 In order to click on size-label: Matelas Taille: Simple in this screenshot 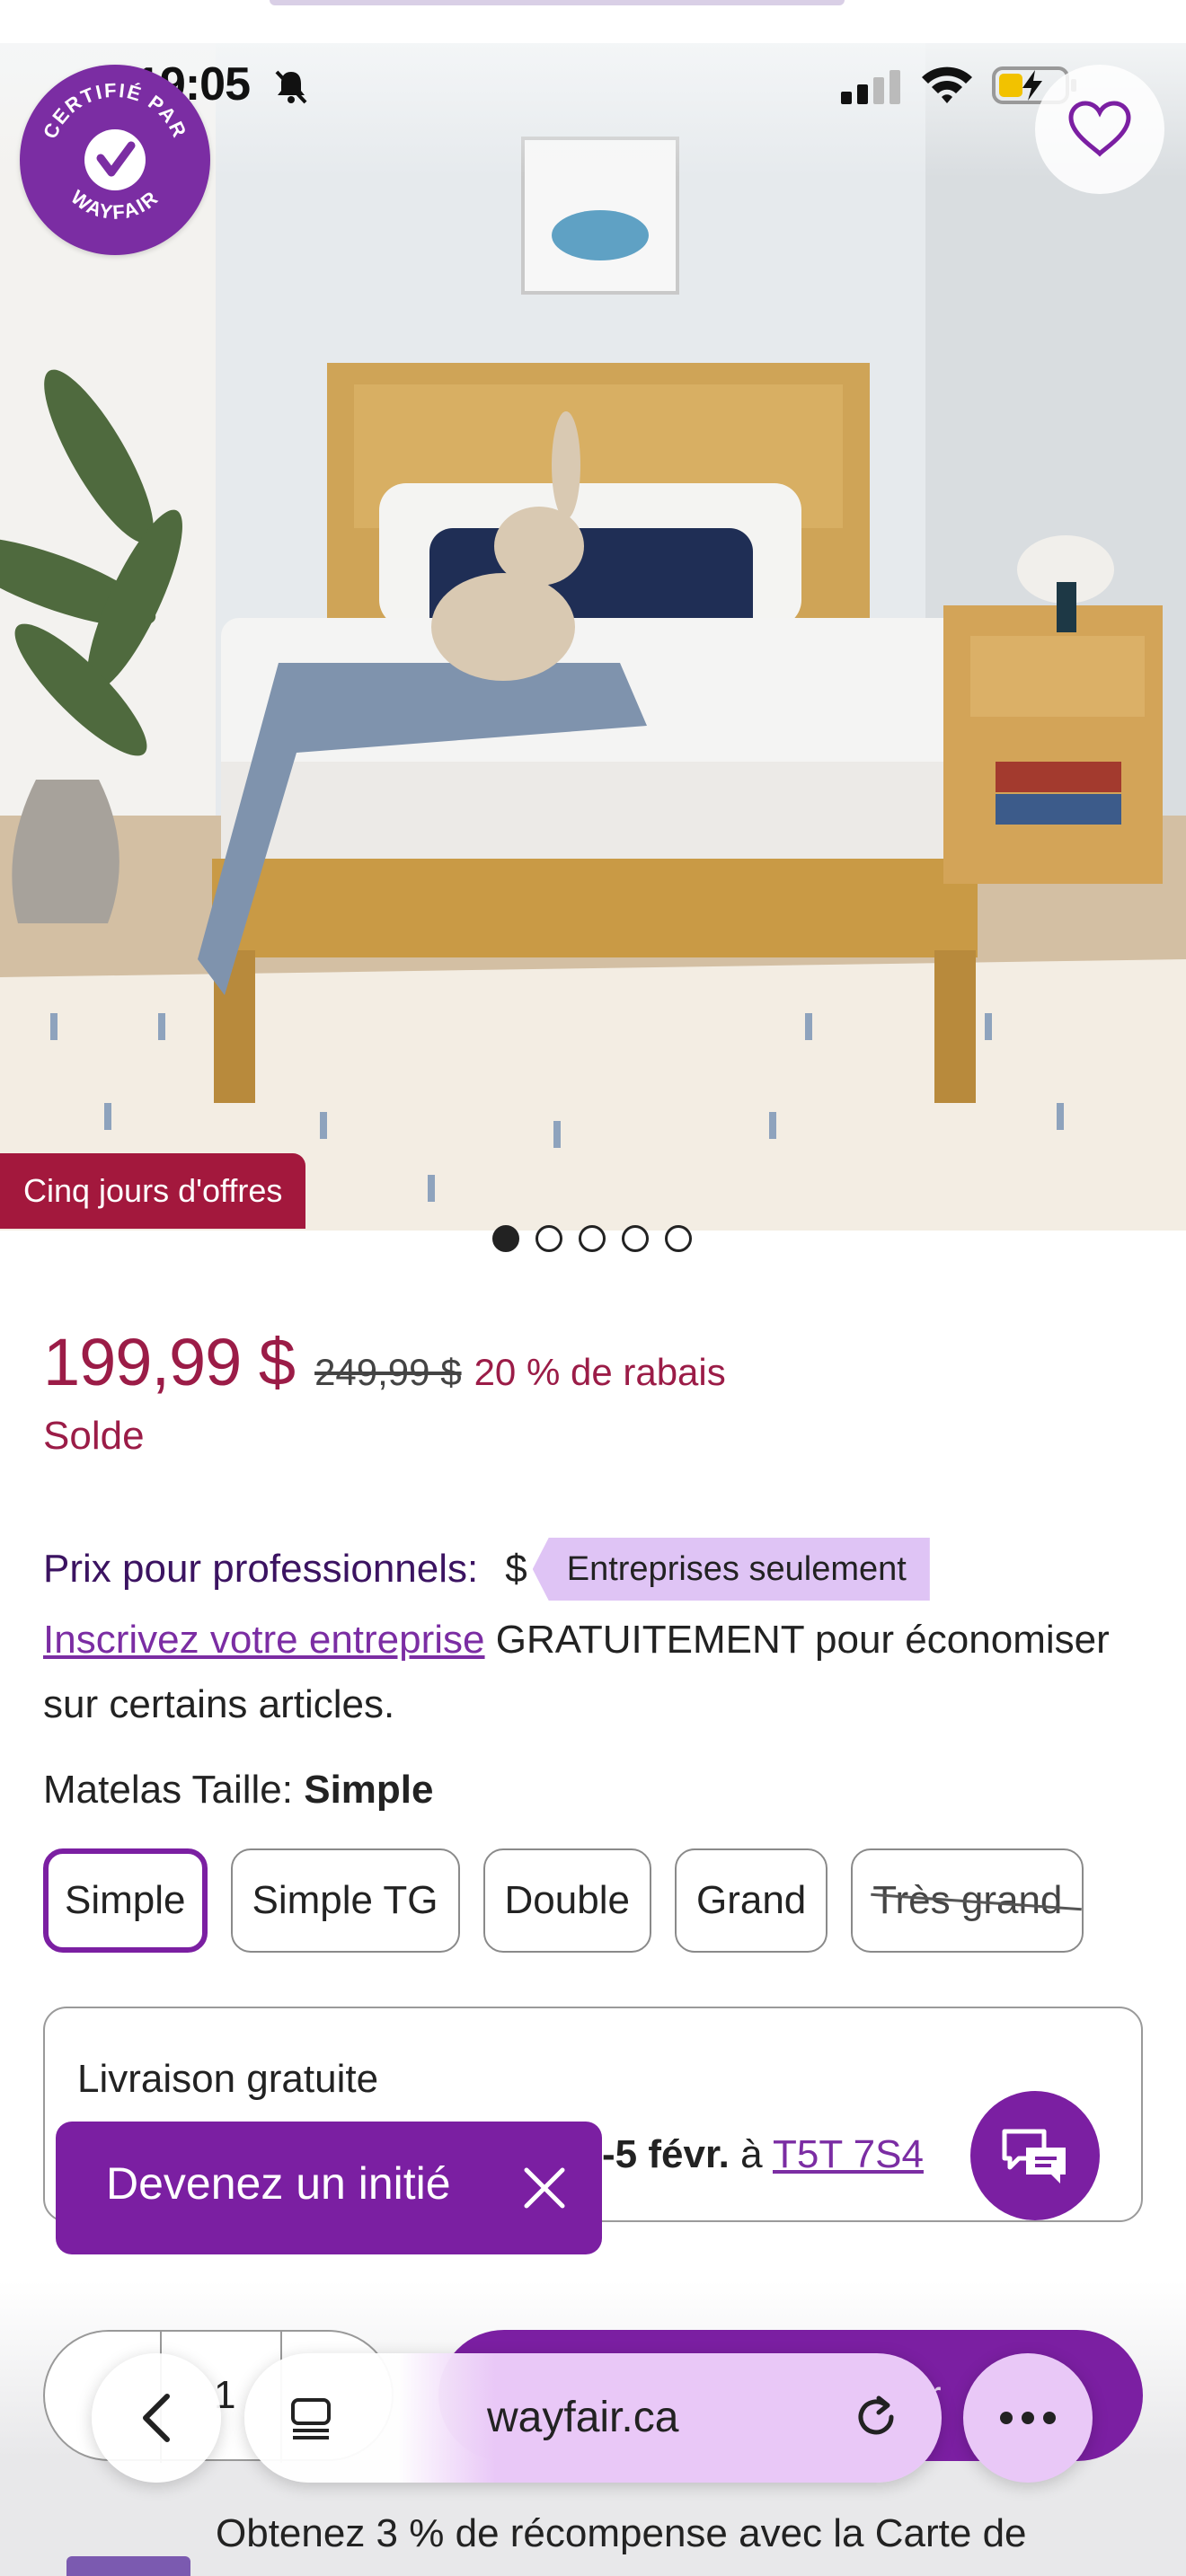, I will do `click(238, 1790)`.